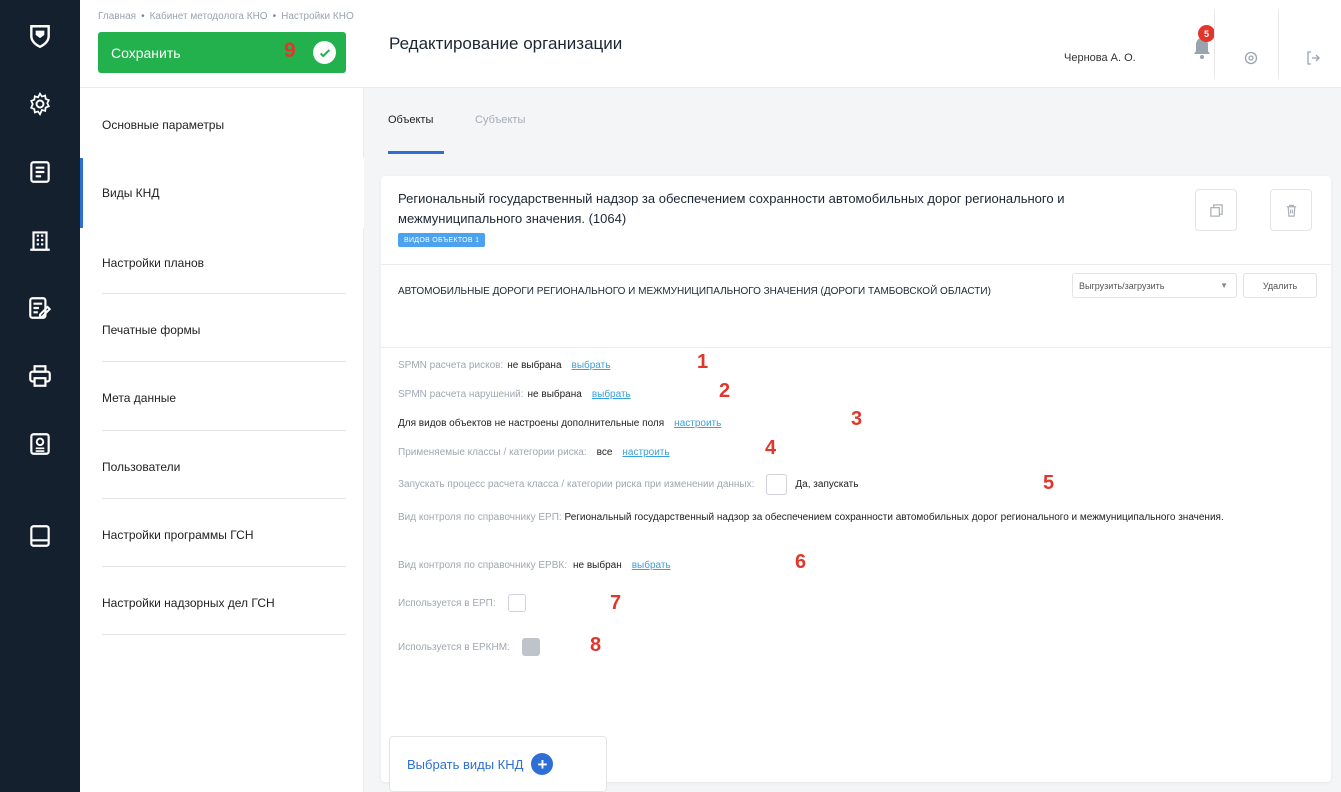 The image size is (1341, 792). What do you see at coordinates (651, 565) in the screenshot?
I see `select-erpk-kind-link: выбрать` at bounding box center [651, 565].